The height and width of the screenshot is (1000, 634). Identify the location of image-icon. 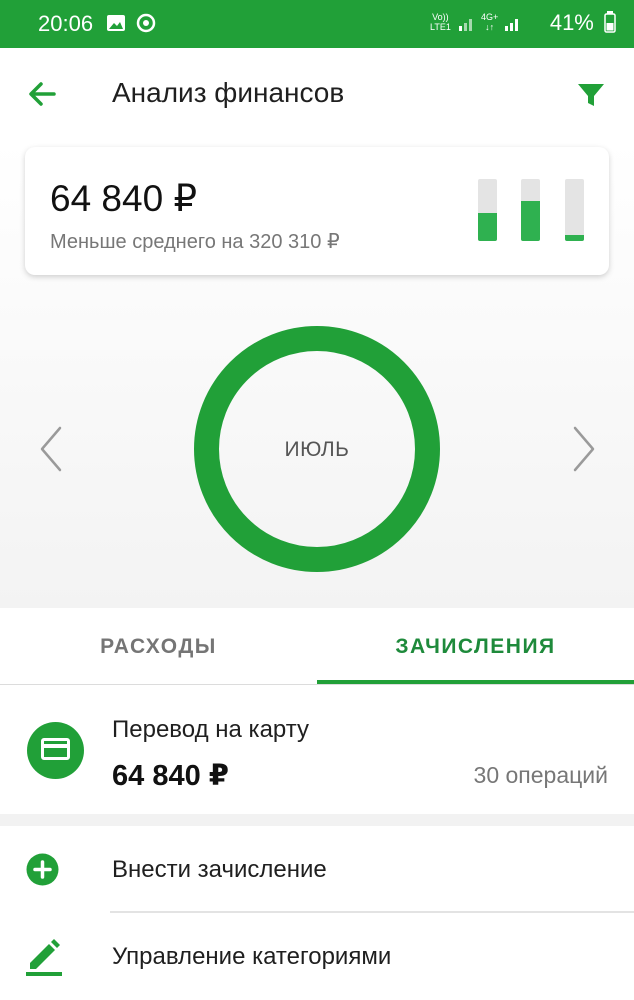
(116, 25).